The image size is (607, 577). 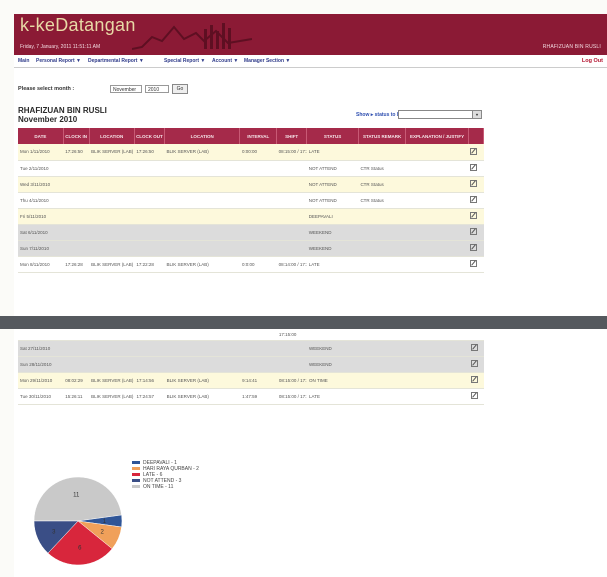 I want to click on cell-date: Tue 2/11/2010, so click(x=41, y=168).